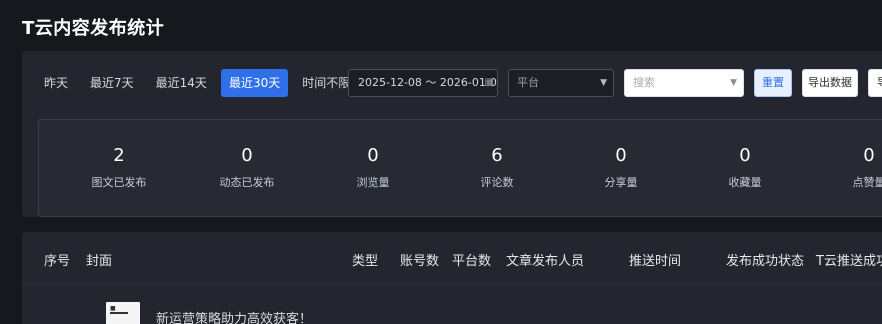  Describe the element at coordinates (56, 83) in the screenshot. I see `range-tab-yesterday: 昨天` at that location.